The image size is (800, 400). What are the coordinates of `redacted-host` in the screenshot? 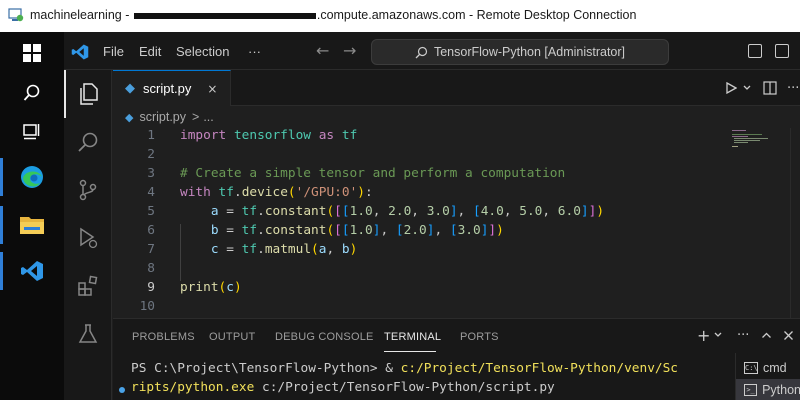 It's located at (224, 15).